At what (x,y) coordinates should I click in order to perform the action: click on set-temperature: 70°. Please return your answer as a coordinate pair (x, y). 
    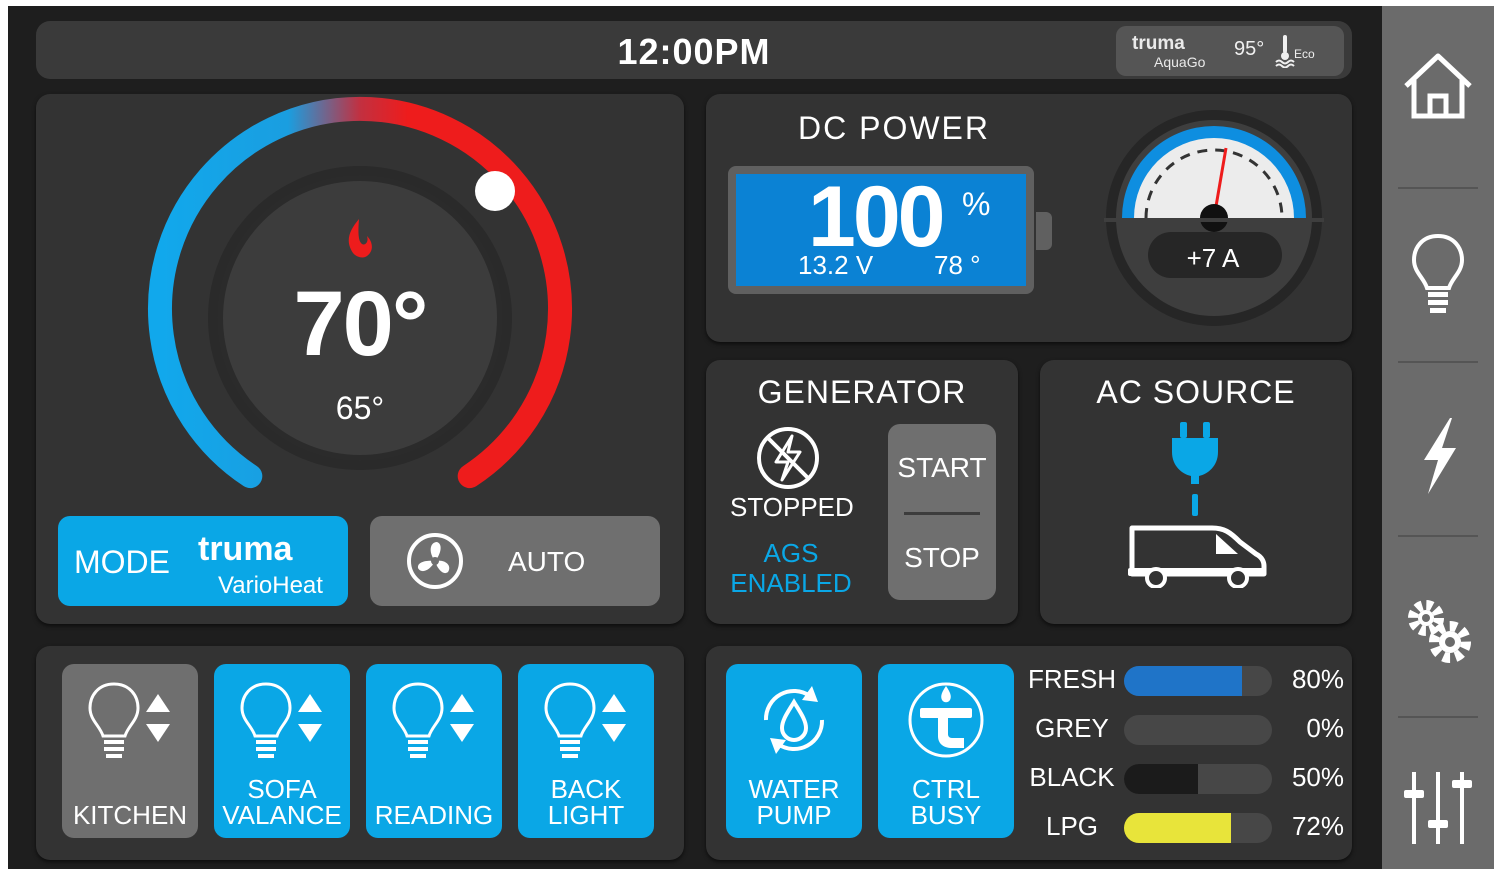
    Looking at the image, I should click on (360, 324).